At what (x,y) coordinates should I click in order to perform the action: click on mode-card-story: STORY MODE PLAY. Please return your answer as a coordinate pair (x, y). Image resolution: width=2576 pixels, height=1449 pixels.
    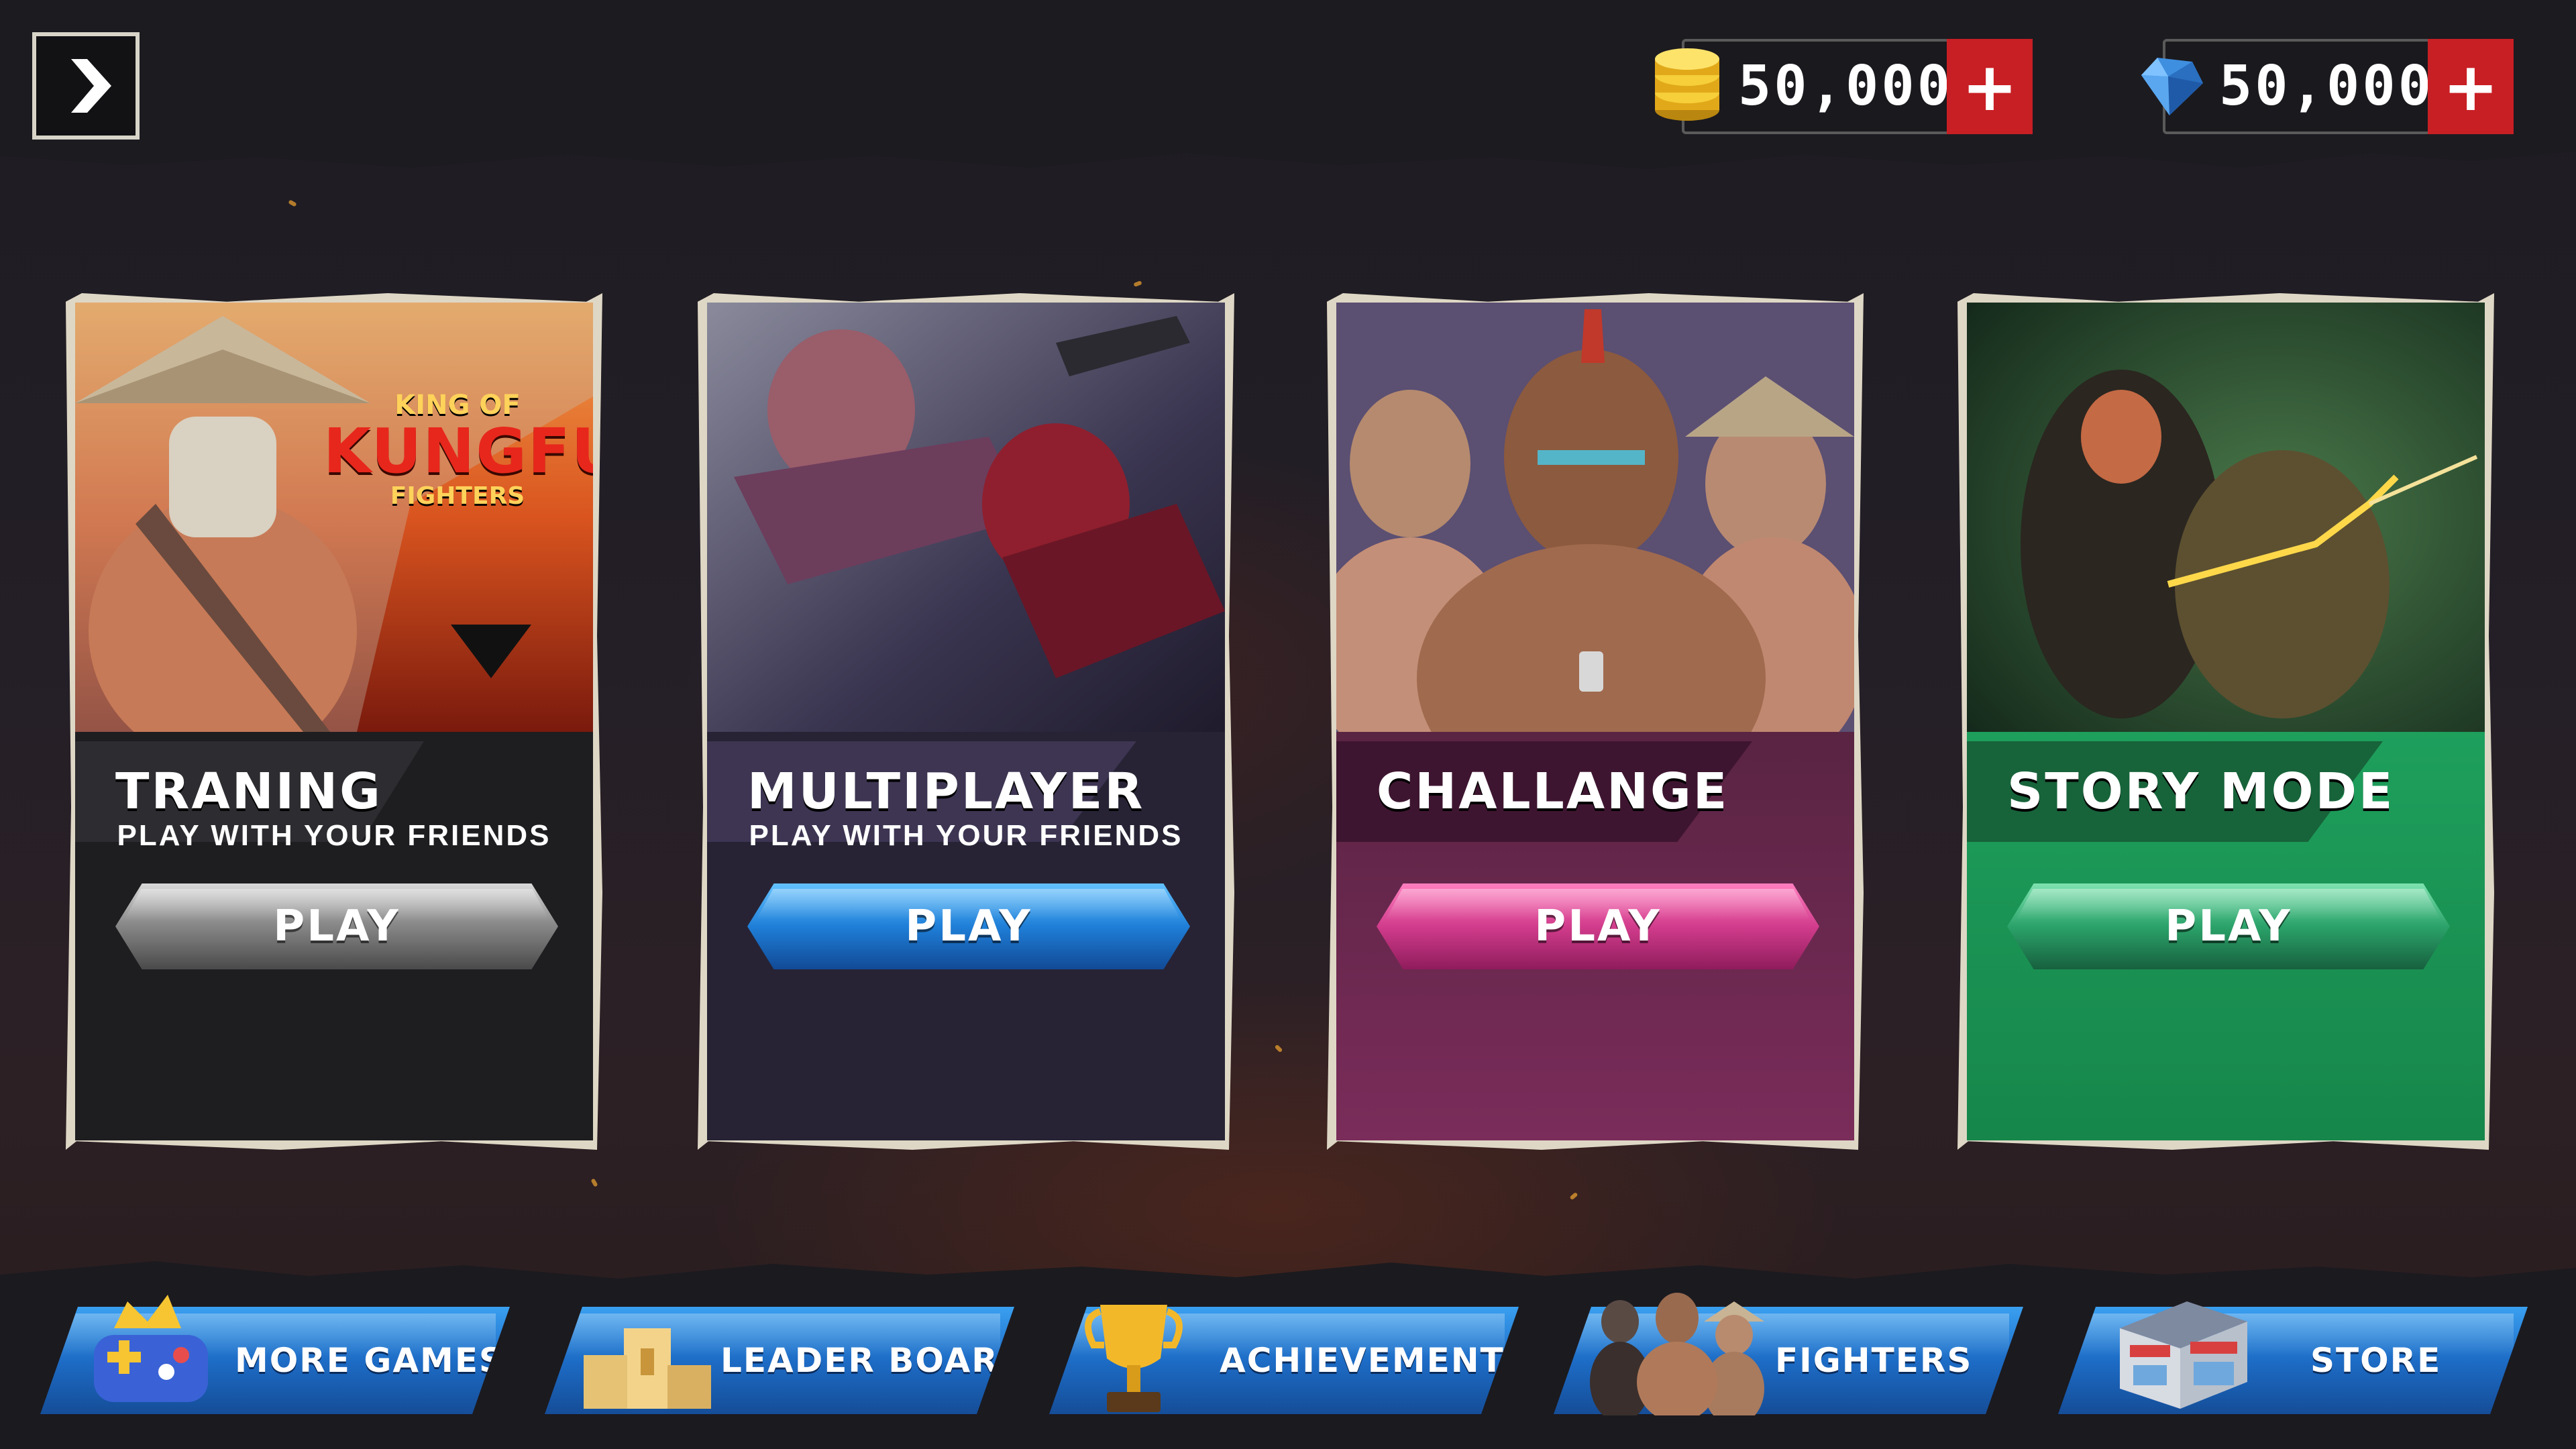
    Looking at the image, I should click on (2225, 721).